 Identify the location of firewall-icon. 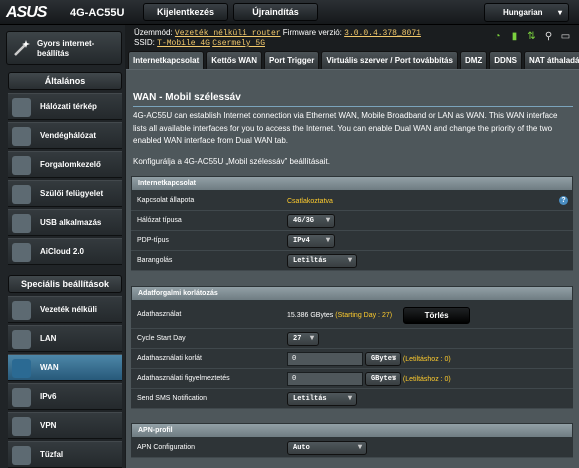
(21, 455).